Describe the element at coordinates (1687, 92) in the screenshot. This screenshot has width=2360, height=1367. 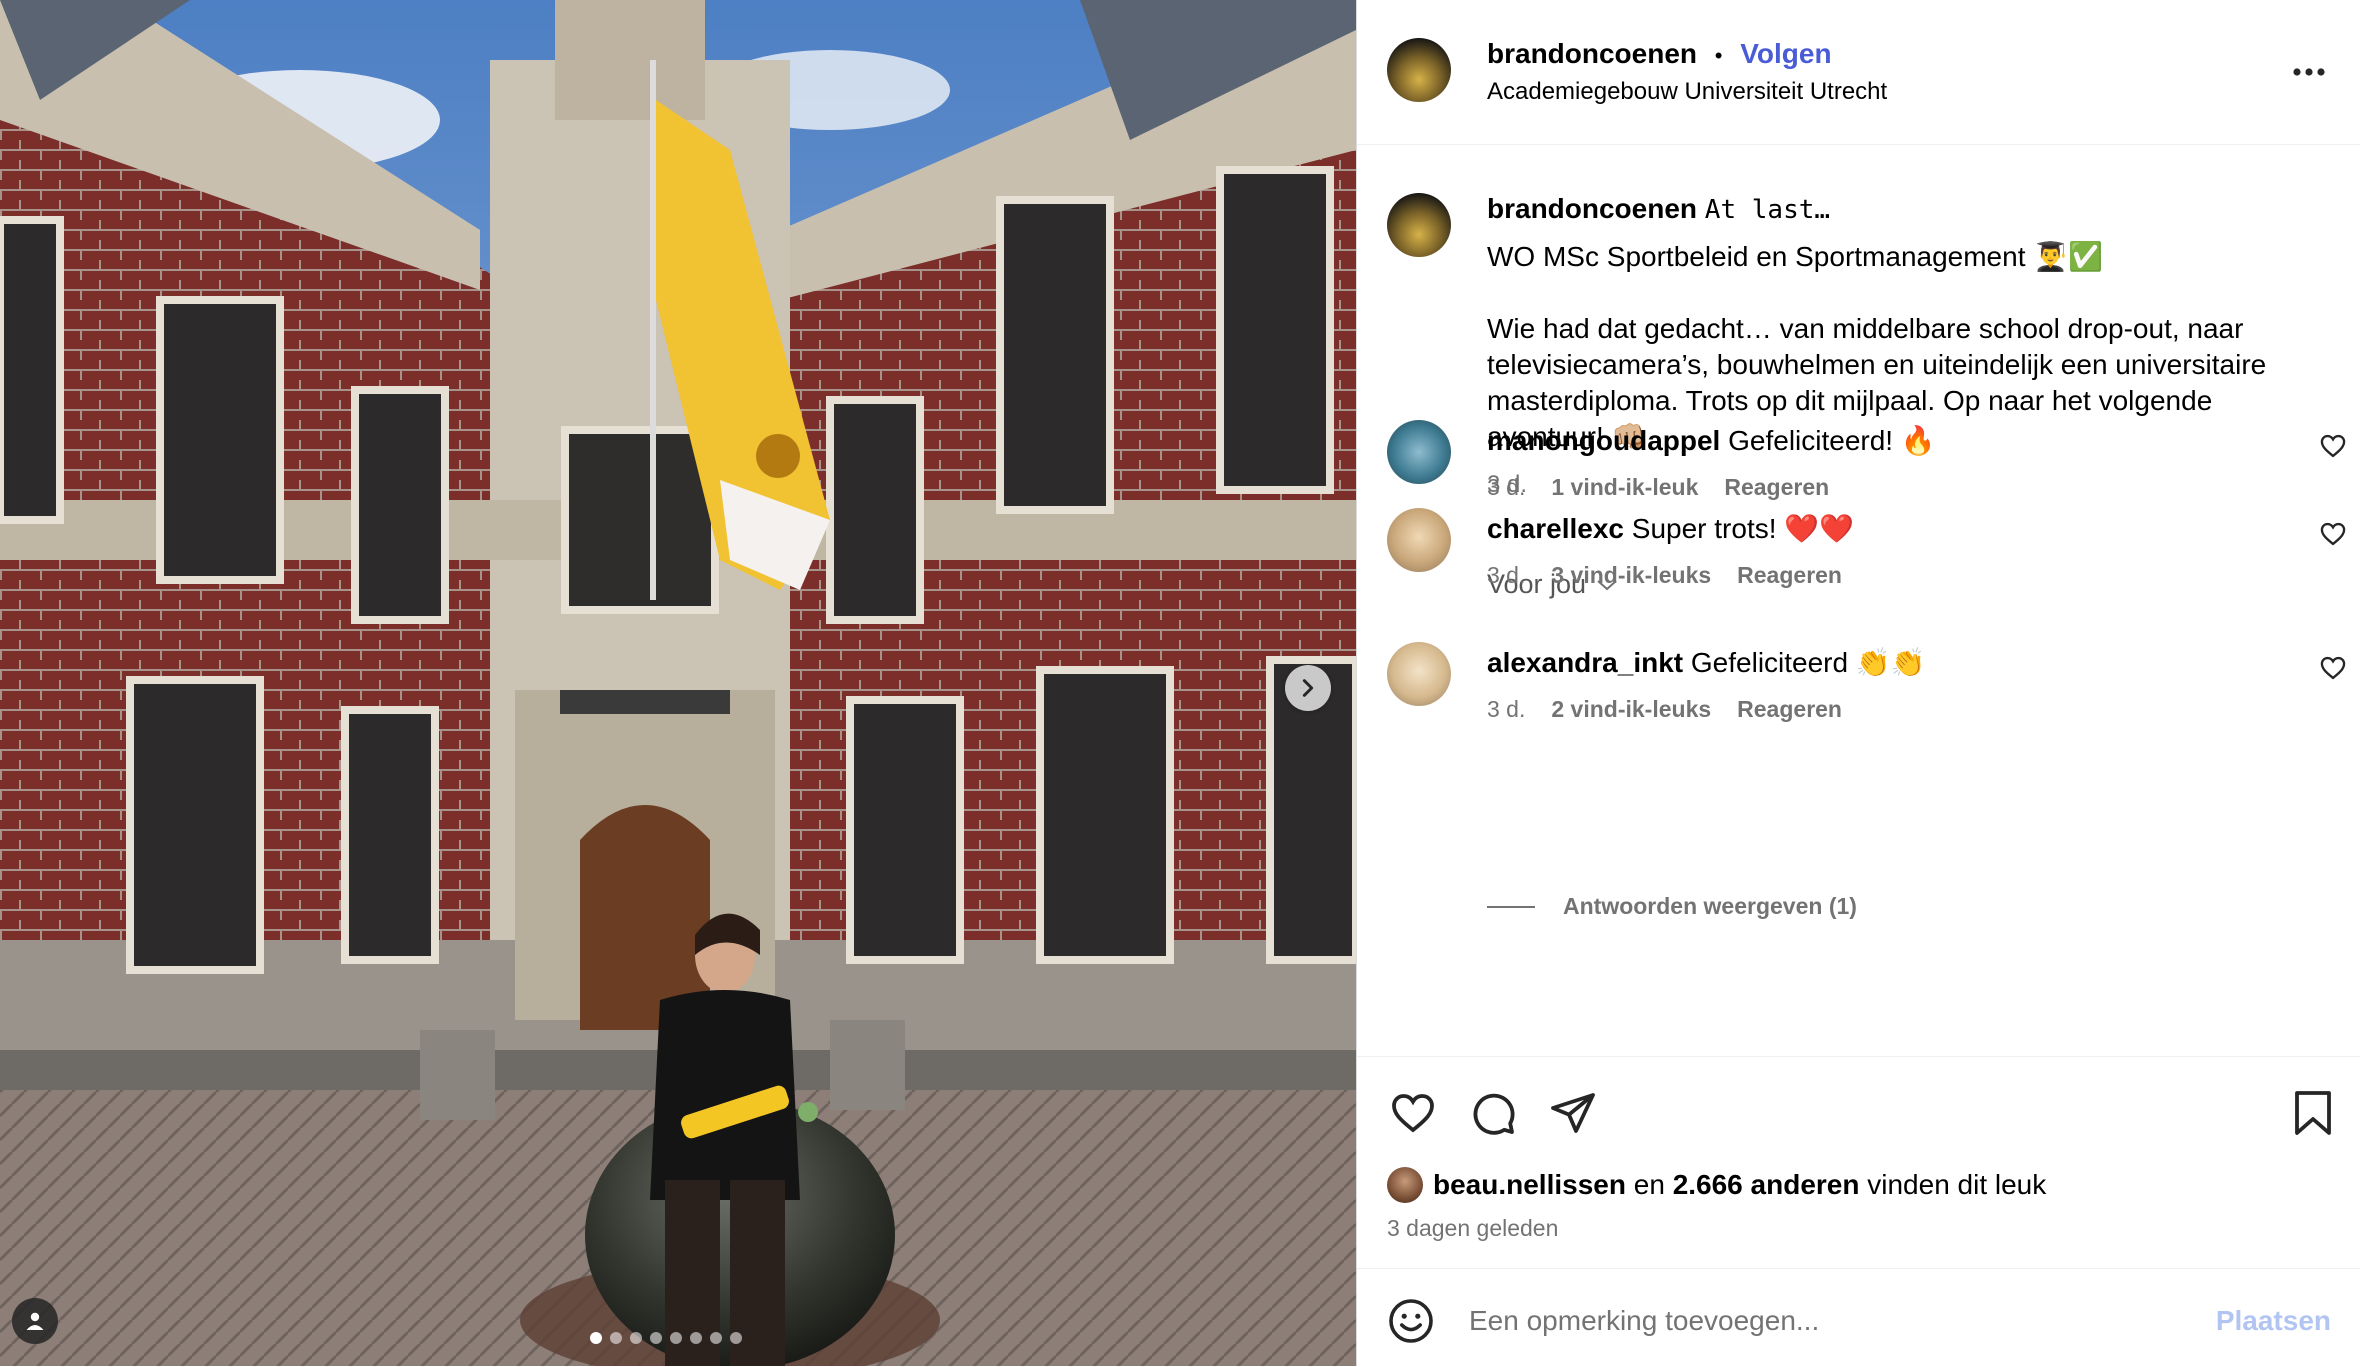
I see `location-link: Academiegebouw Universiteit Utrecht` at that location.